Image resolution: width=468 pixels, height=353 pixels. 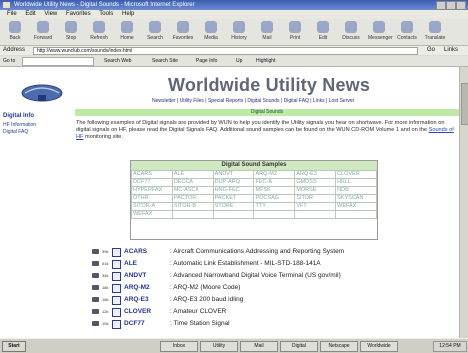 What do you see at coordinates (71, 32) in the screenshot?
I see `stop-button: Stop` at bounding box center [71, 32].